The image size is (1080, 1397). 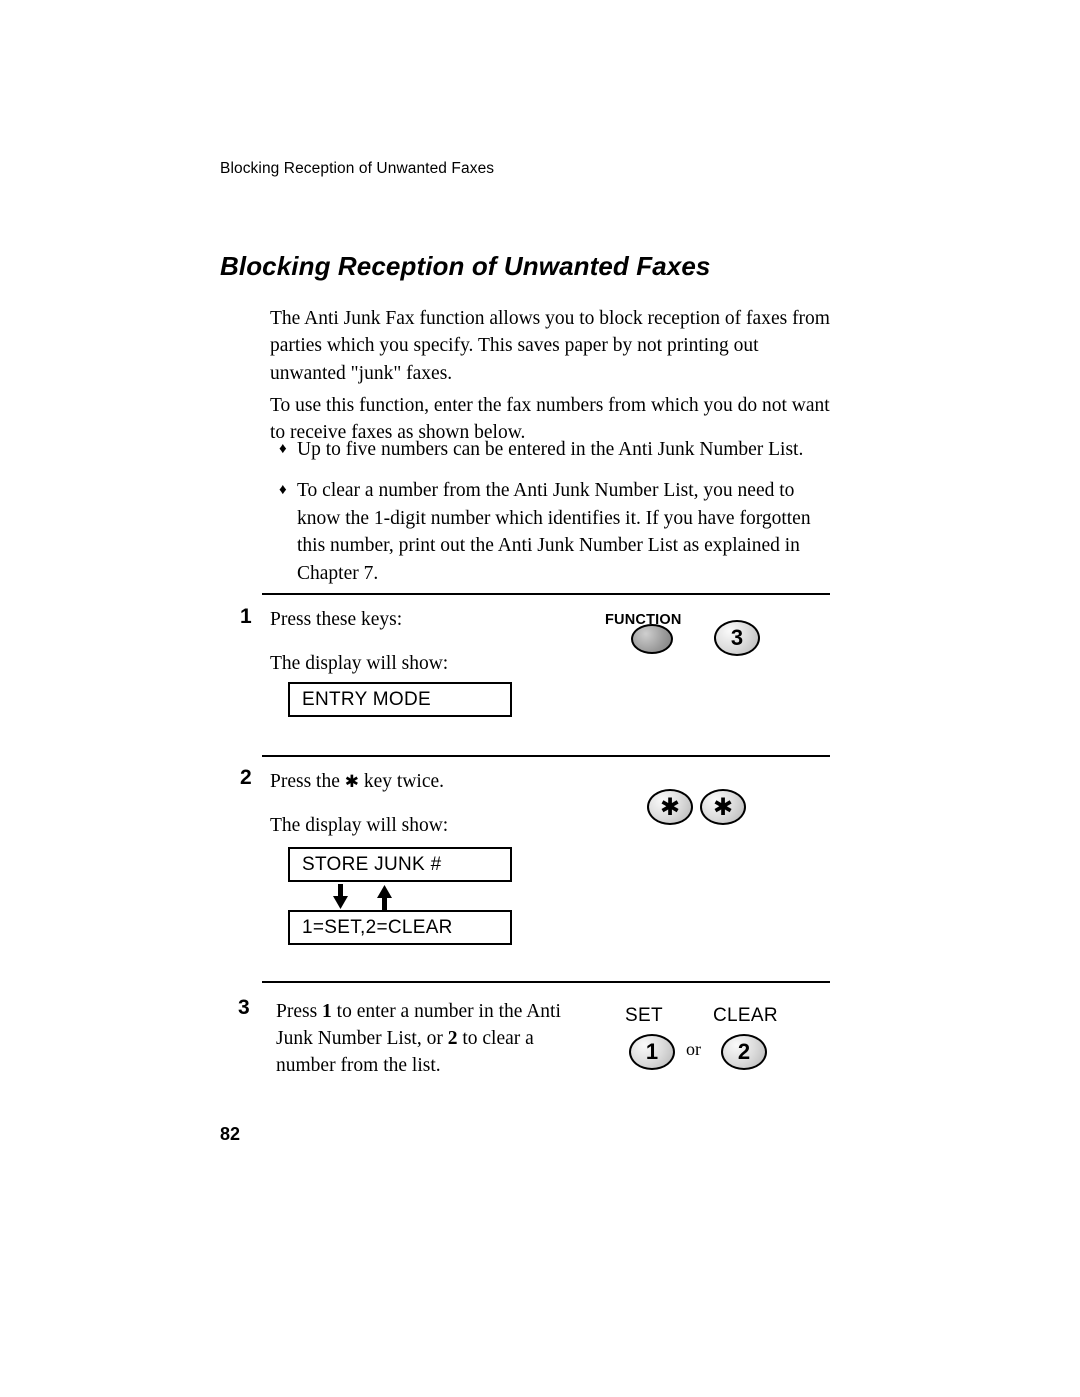 What do you see at coordinates (745, 1015) in the screenshot?
I see `clear-key-label: CLEAR` at bounding box center [745, 1015].